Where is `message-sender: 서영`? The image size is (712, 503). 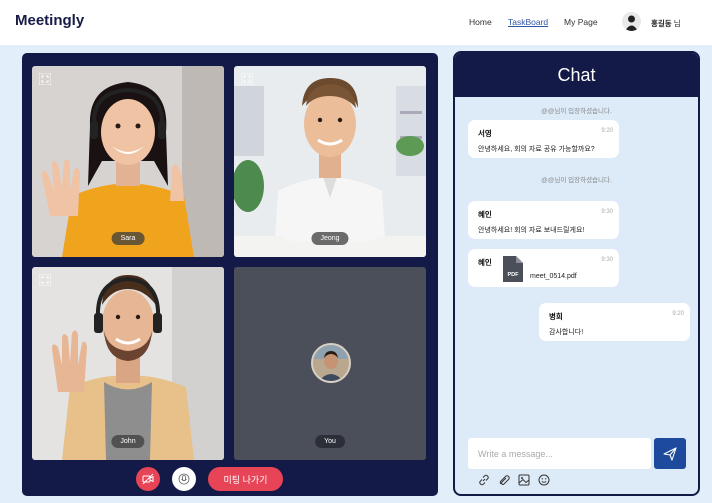
message-sender: 서영 is located at coordinates (485, 133).